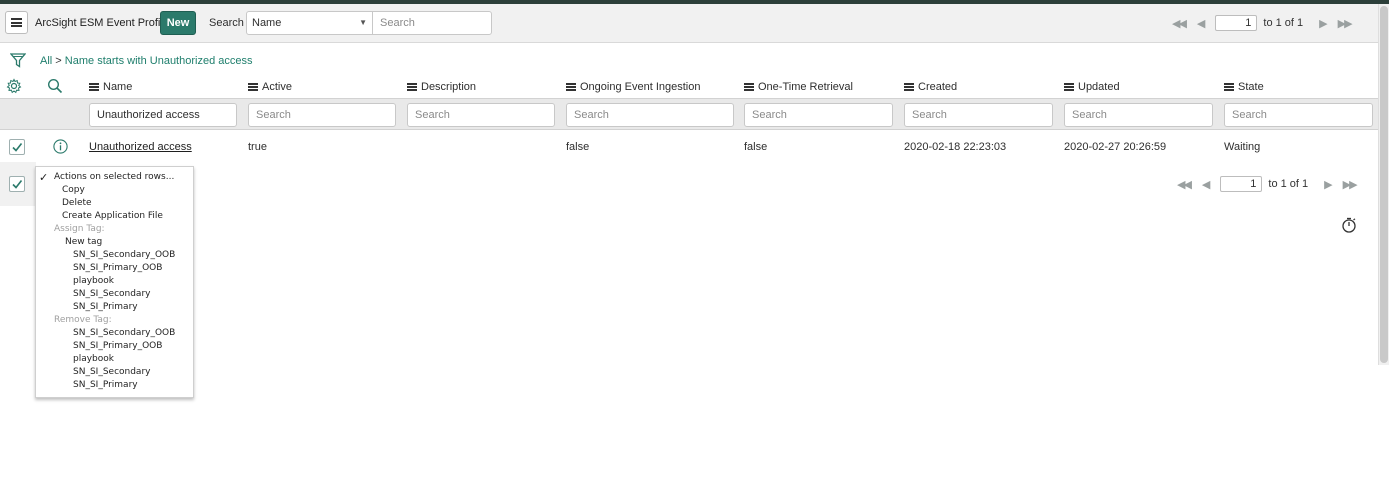  What do you see at coordinates (140, 147) in the screenshot?
I see `row-name-link: Unauthorized access` at bounding box center [140, 147].